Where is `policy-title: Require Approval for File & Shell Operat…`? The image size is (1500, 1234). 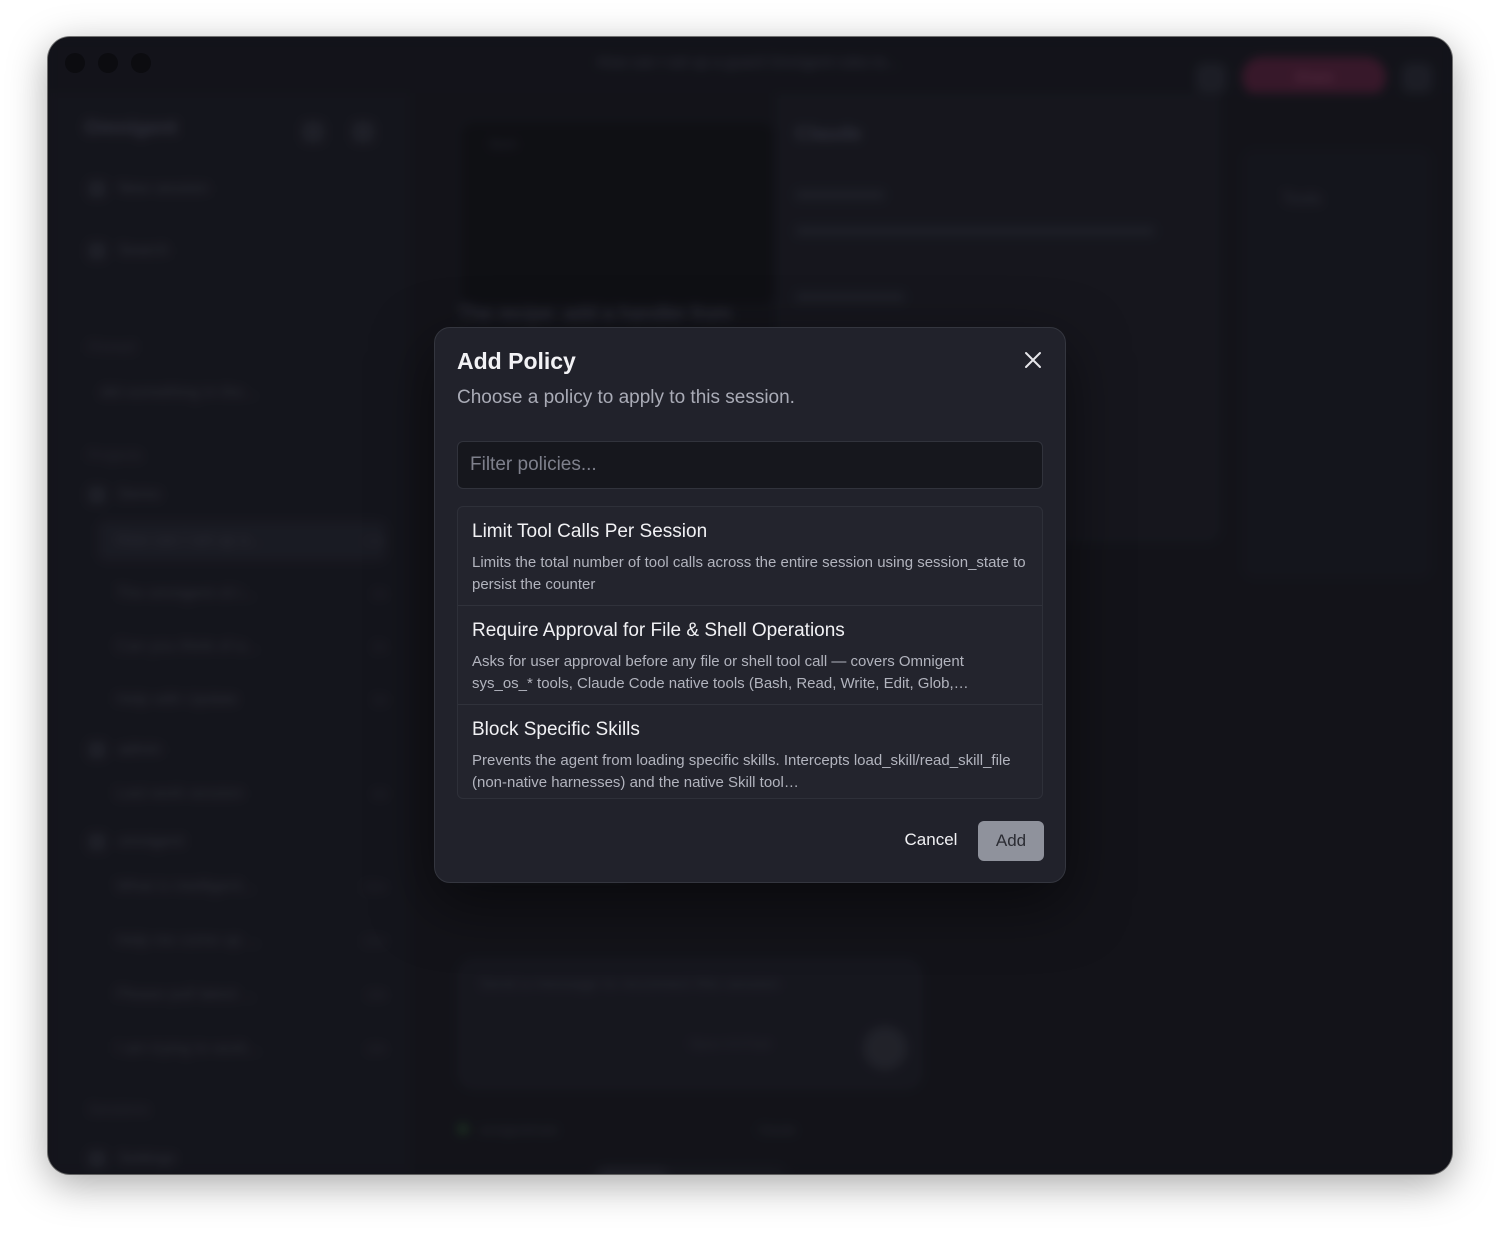
policy-title: Require Approval for File & Shell Operat… is located at coordinates (658, 630).